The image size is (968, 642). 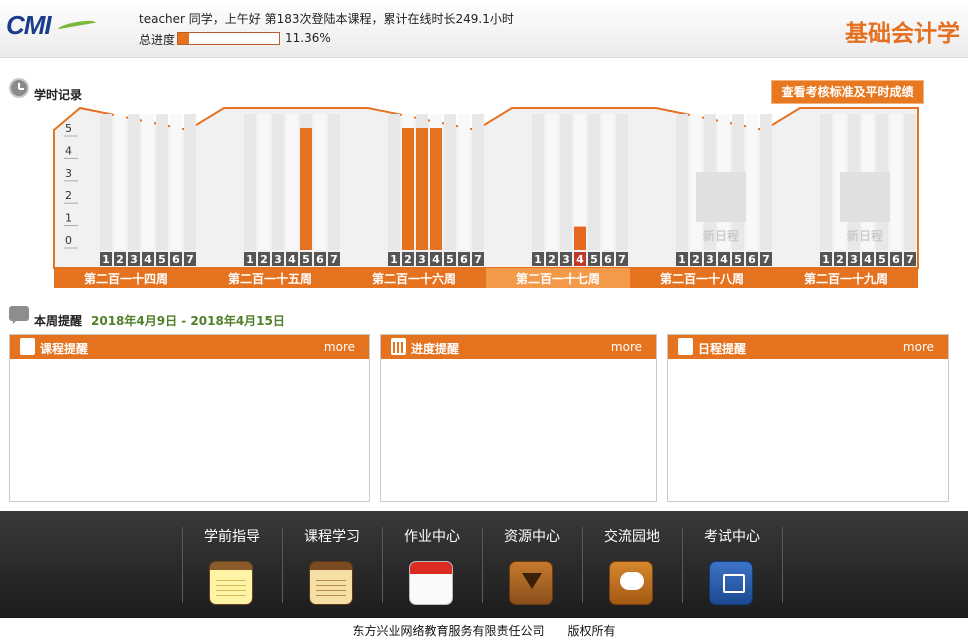 I want to click on document-icon, so click(x=27, y=346).